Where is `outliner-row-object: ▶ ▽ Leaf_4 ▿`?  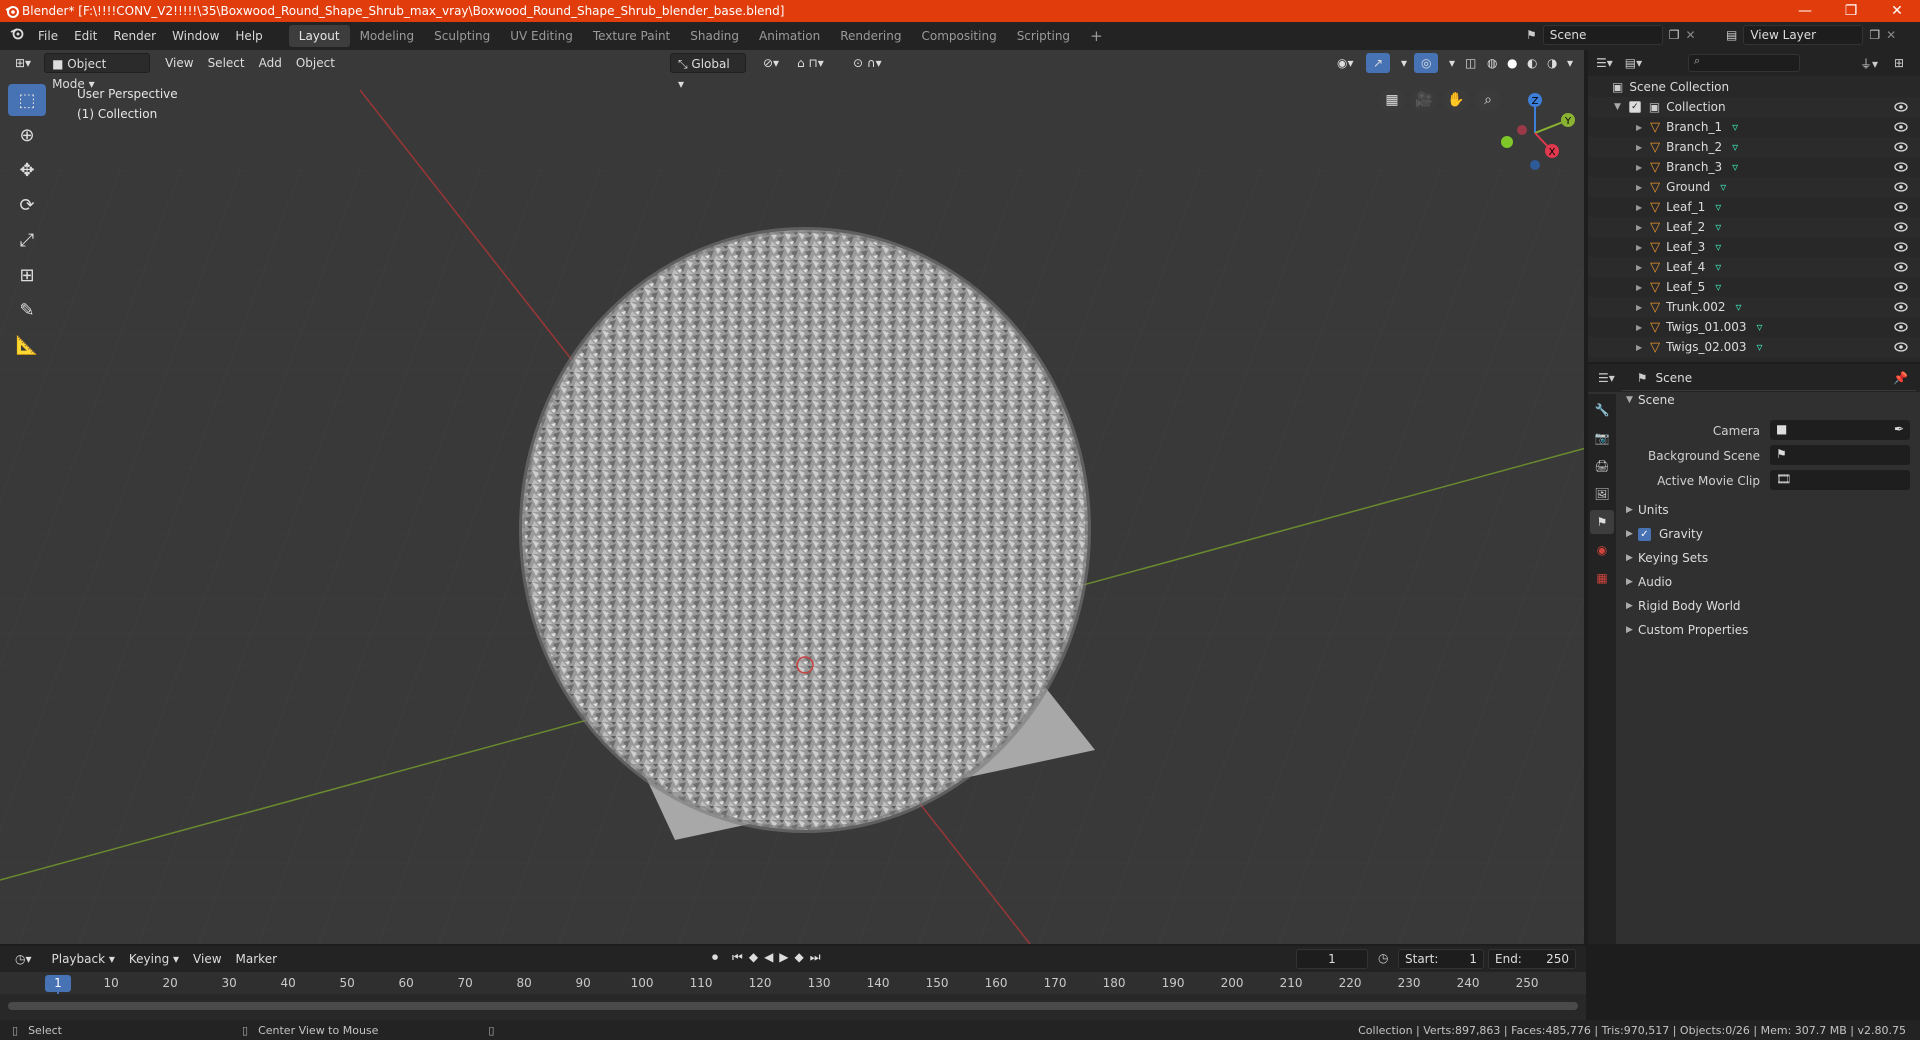 outliner-row-object: ▶ ▽ Leaf_4 ▿ is located at coordinates (1754, 267).